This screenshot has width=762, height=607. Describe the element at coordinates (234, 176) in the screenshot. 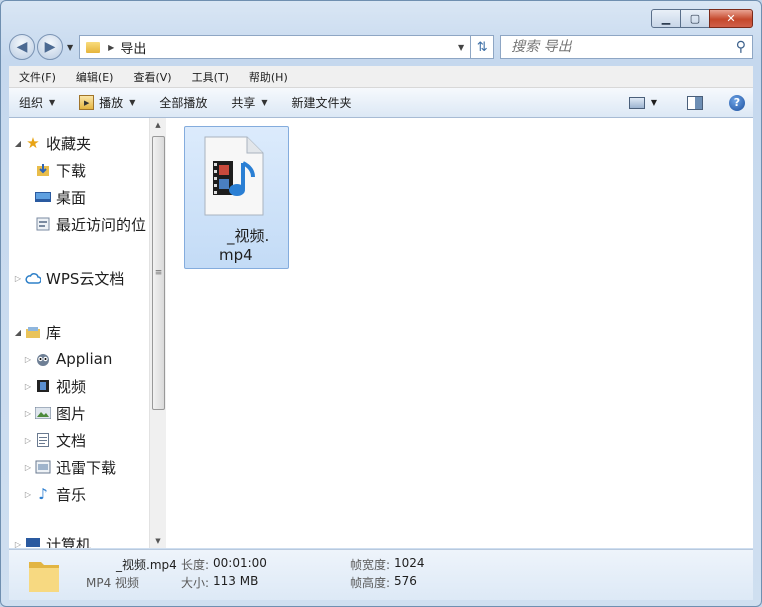

I see `video-file-icon` at that location.